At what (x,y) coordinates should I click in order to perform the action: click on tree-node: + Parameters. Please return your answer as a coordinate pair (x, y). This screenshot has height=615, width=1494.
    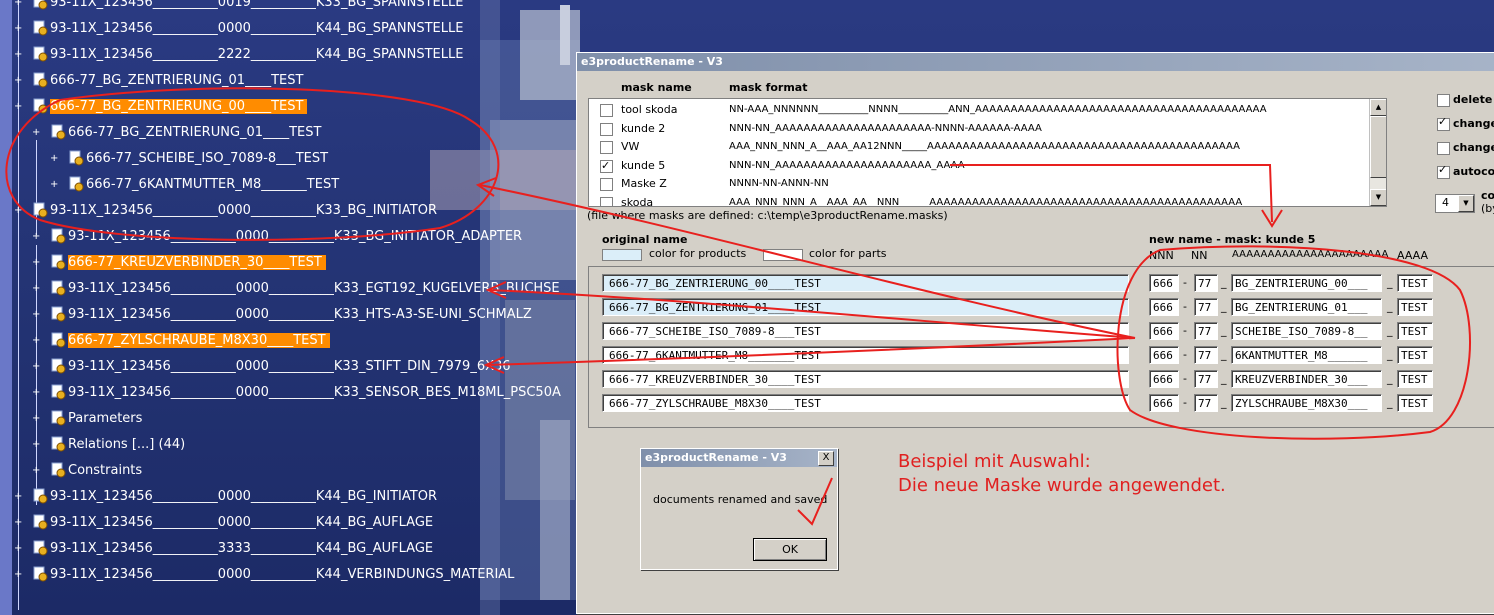
    Looking at the image, I should click on (87, 419).